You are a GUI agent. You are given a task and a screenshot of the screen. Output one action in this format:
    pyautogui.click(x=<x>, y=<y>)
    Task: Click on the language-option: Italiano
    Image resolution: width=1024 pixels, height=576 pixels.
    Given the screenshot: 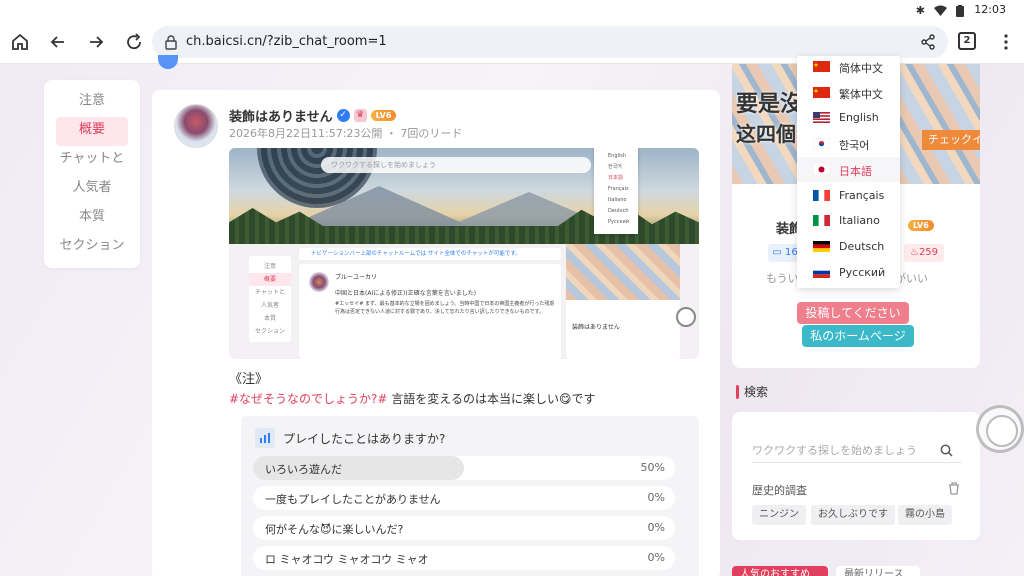 What is the action you would take?
    pyautogui.click(x=848, y=220)
    